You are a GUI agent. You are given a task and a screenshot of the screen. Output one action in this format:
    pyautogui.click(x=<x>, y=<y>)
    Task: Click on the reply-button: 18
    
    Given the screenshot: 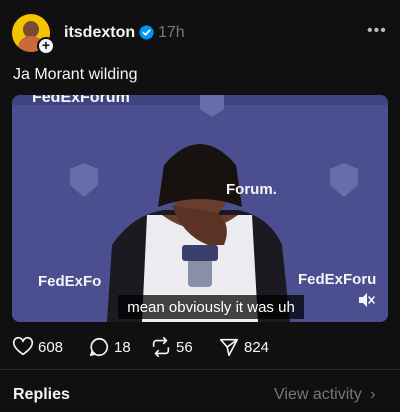 What is the action you would take?
    pyautogui.click(x=109, y=347)
    